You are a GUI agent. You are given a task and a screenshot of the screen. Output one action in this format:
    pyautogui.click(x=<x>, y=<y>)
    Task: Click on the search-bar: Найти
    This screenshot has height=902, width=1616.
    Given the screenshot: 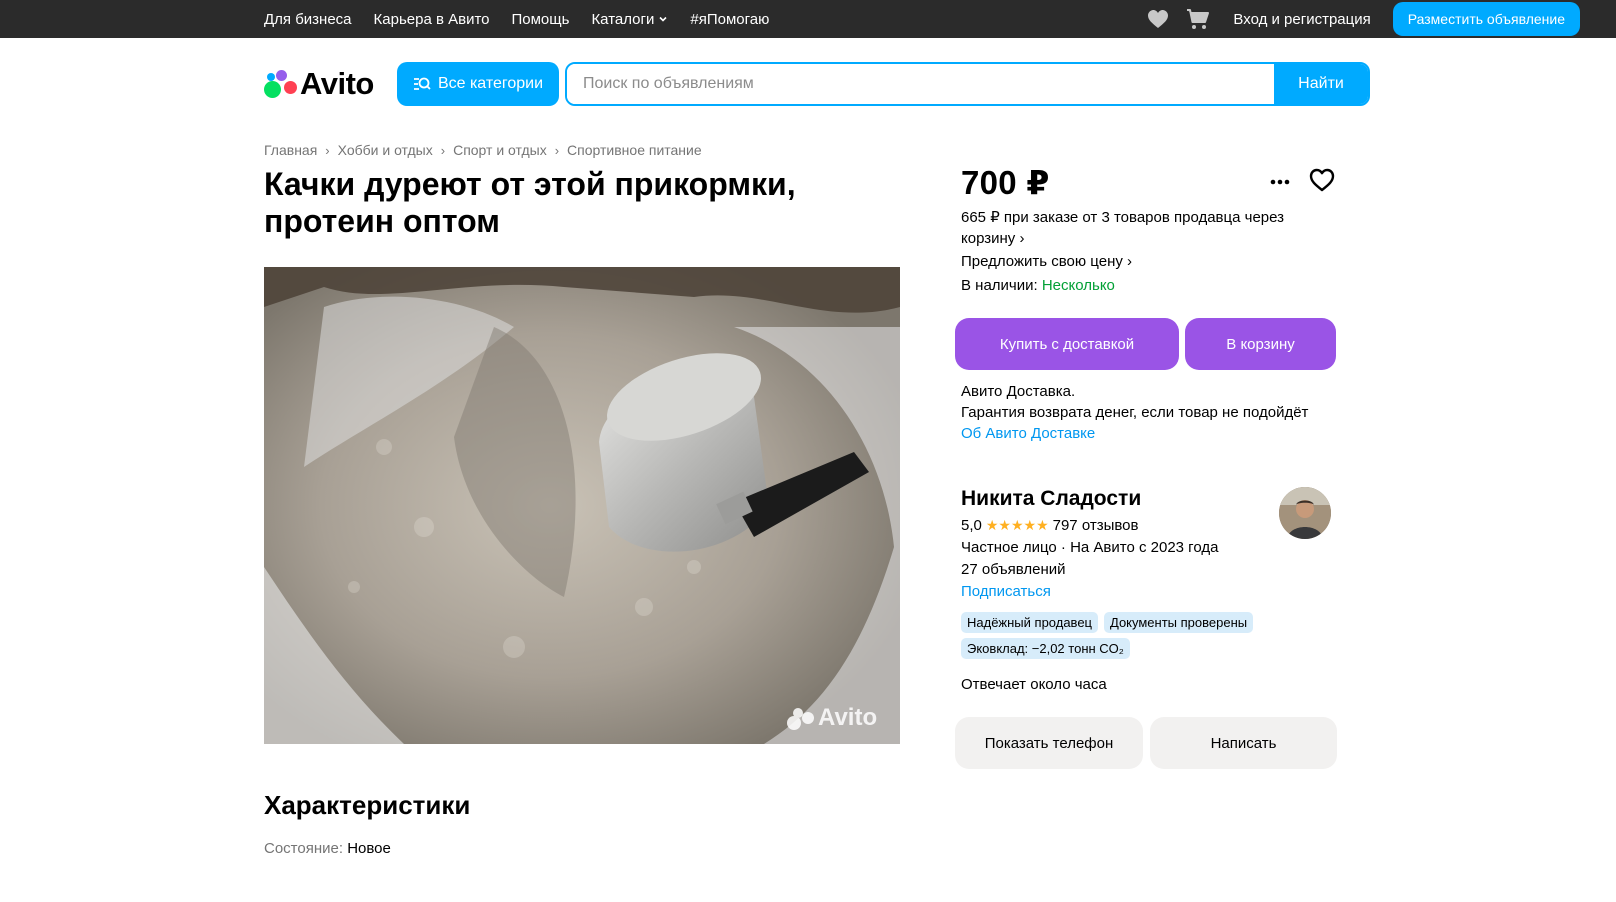 What is the action you would take?
    pyautogui.click(x=967, y=84)
    